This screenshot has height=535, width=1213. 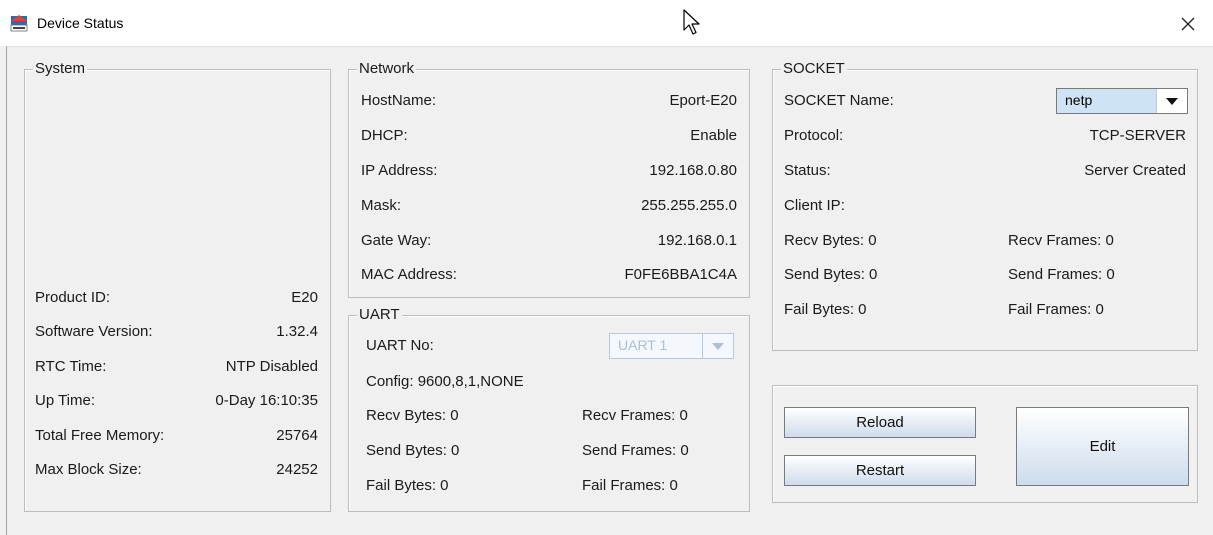 I want to click on restart-button: Restart, so click(x=880, y=470).